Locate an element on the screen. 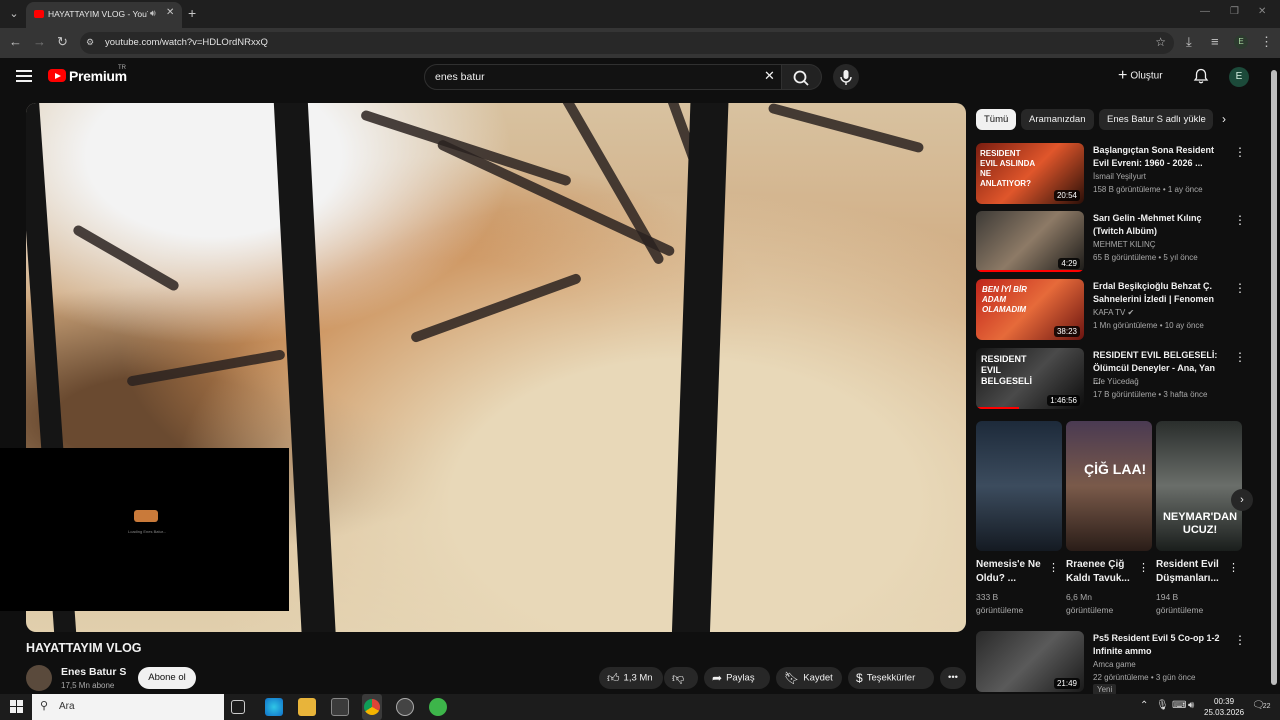 The width and height of the screenshot is (1280, 720). microphone-icon: 🎙︎ is located at coordinates (1162, 705).